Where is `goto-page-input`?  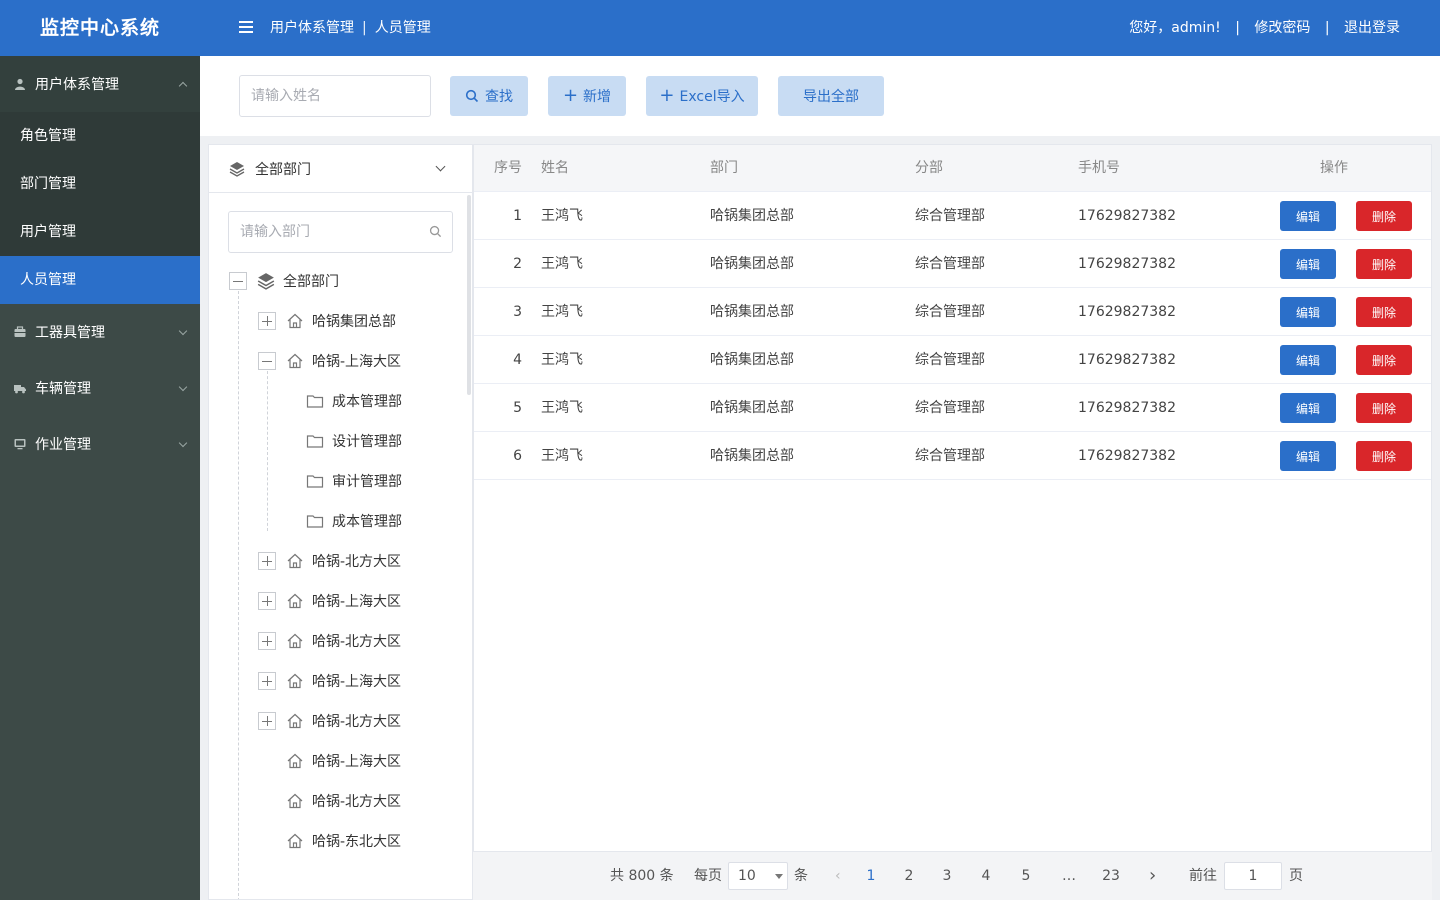 goto-page-input is located at coordinates (1253, 876).